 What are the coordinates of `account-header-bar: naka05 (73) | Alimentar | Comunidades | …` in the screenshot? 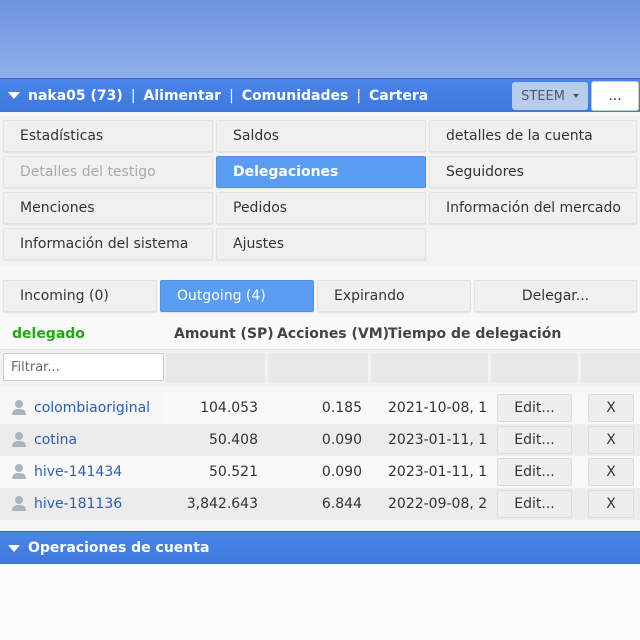 It's located at (320, 95).